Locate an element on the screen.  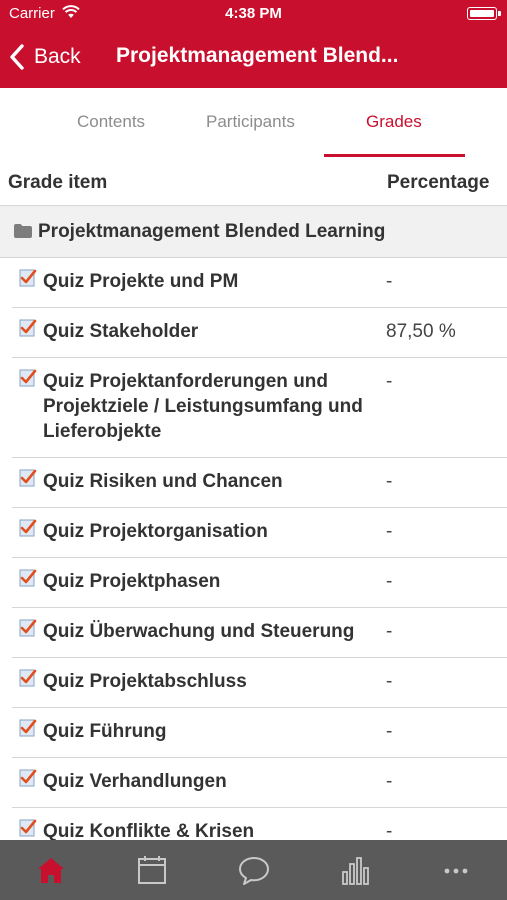
grade-category-row: Projektmanagement Blended Learning is located at coordinates (253, 232).